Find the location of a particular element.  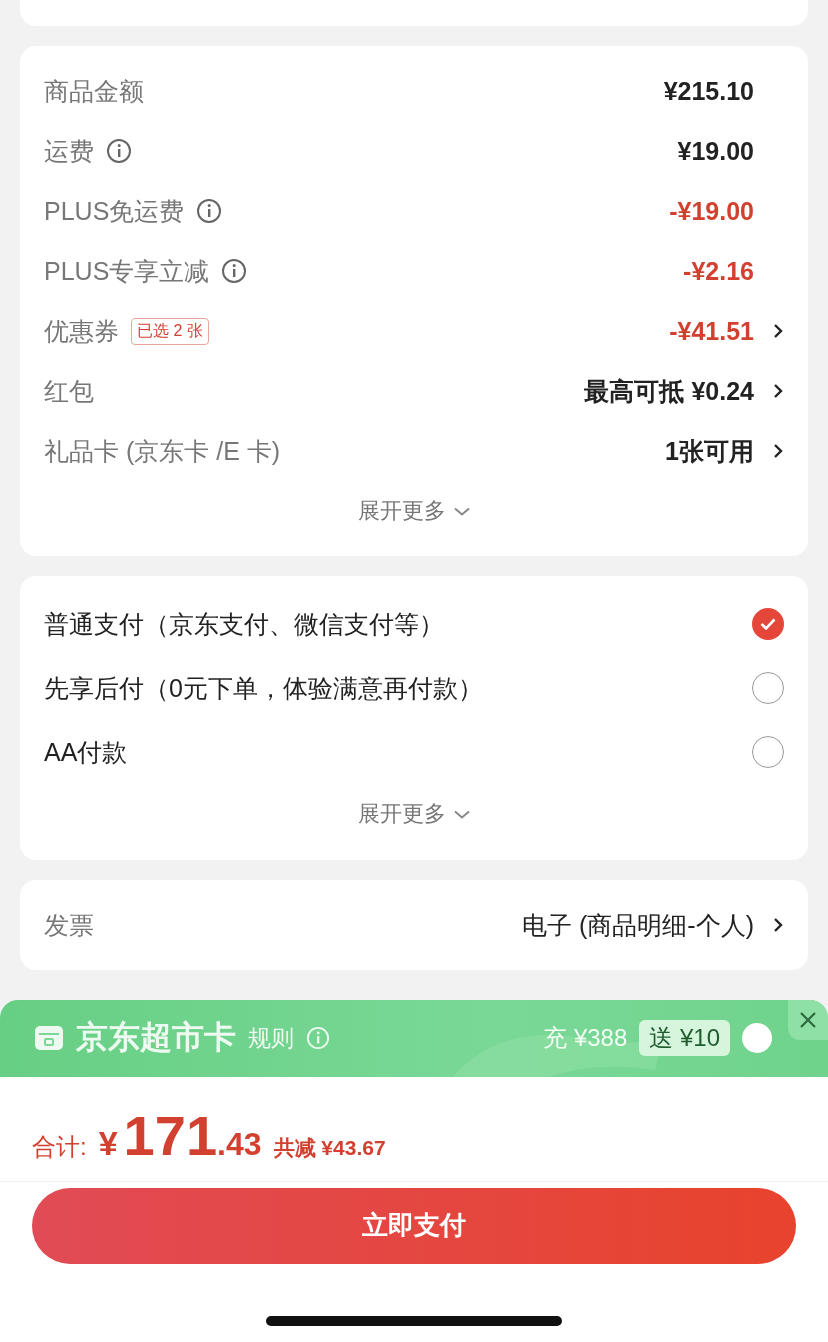

saved-amount: 共减 ¥43.67 is located at coordinates (329, 1147).